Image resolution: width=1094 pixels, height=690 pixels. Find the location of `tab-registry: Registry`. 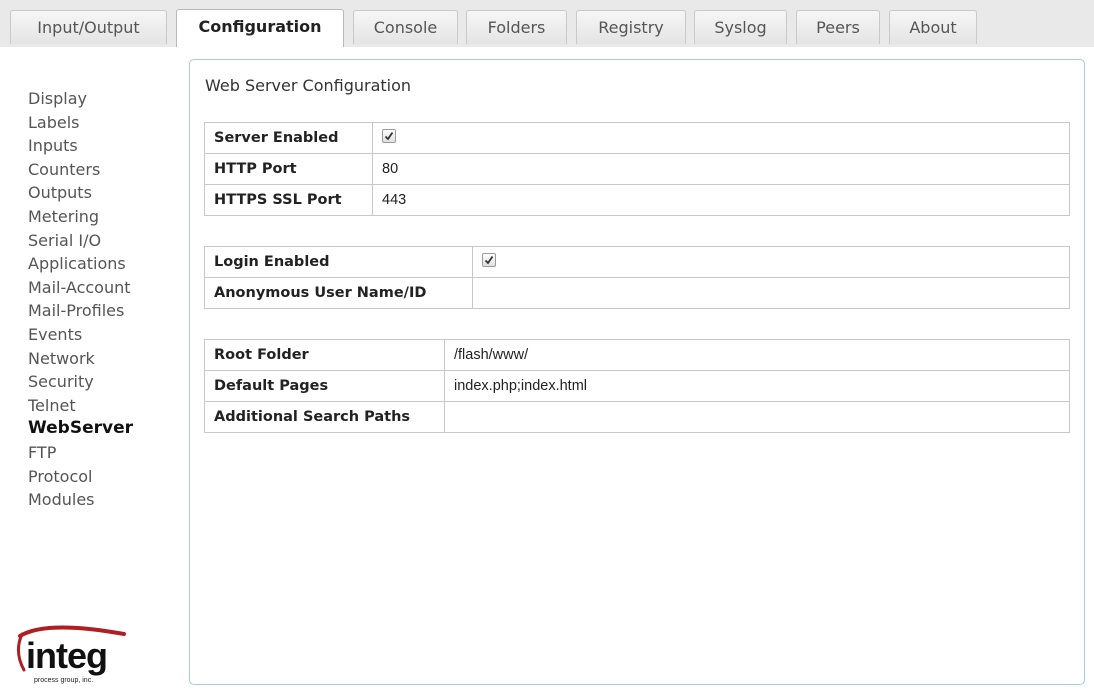

tab-registry: Registry is located at coordinates (631, 27).